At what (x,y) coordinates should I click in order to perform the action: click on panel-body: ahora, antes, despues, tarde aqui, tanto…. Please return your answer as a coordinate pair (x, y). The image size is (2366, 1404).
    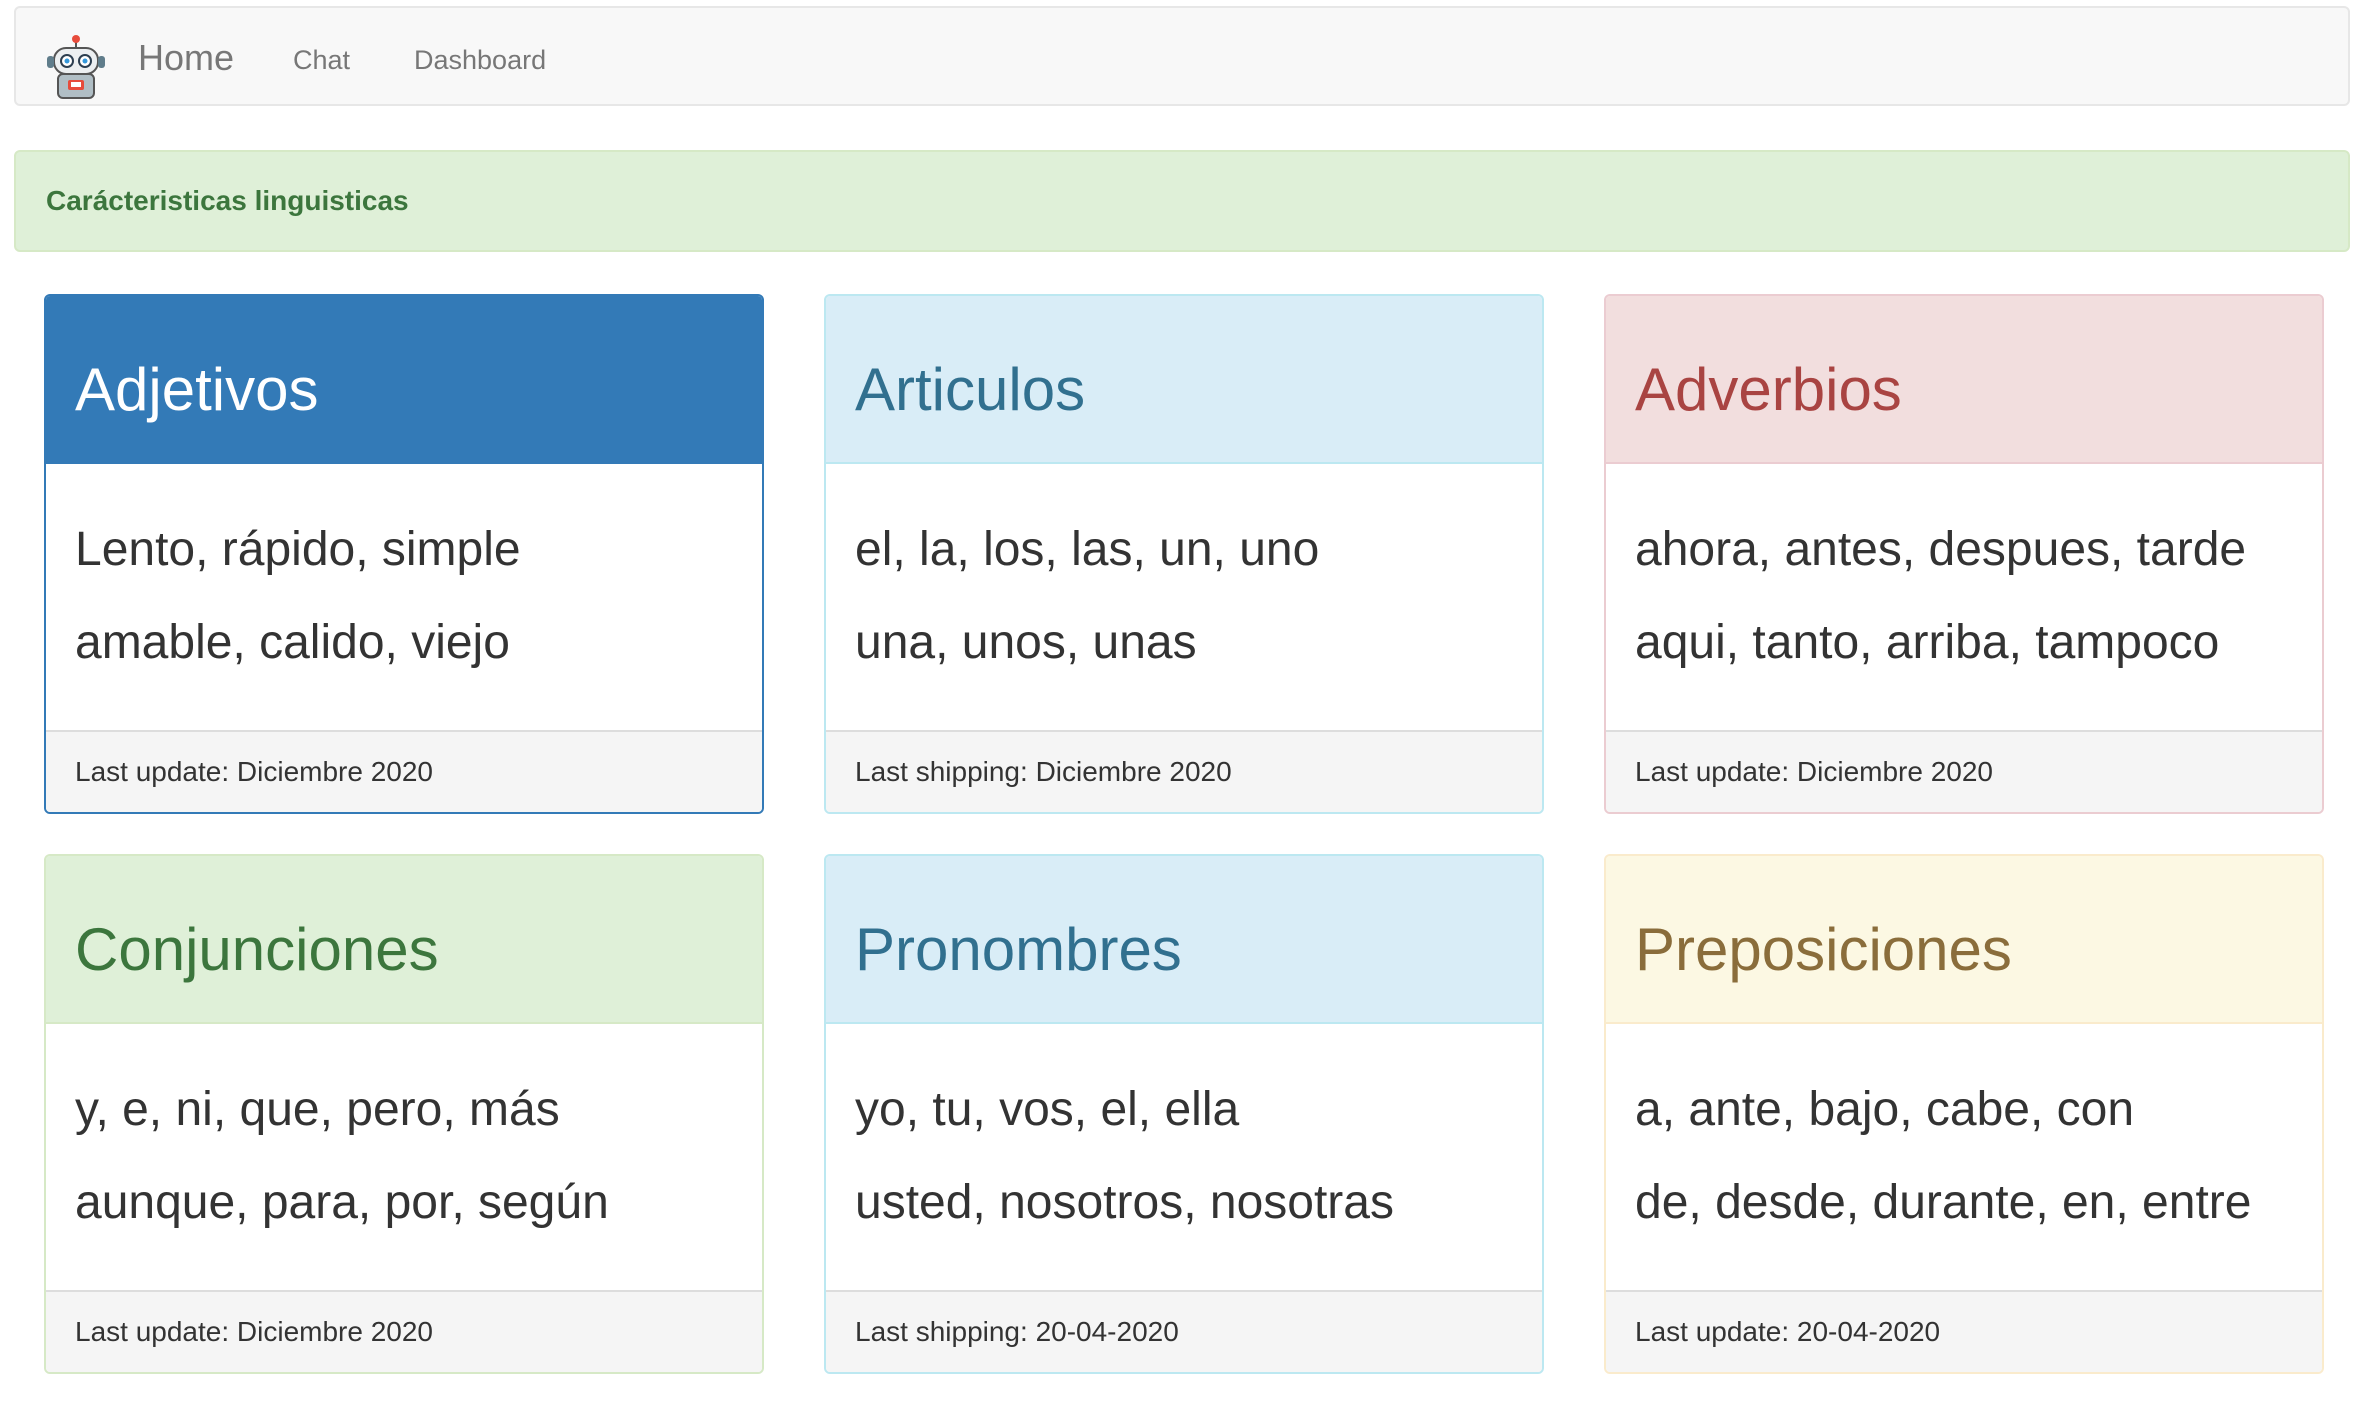
    Looking at the image, I should click on (1964, 597).